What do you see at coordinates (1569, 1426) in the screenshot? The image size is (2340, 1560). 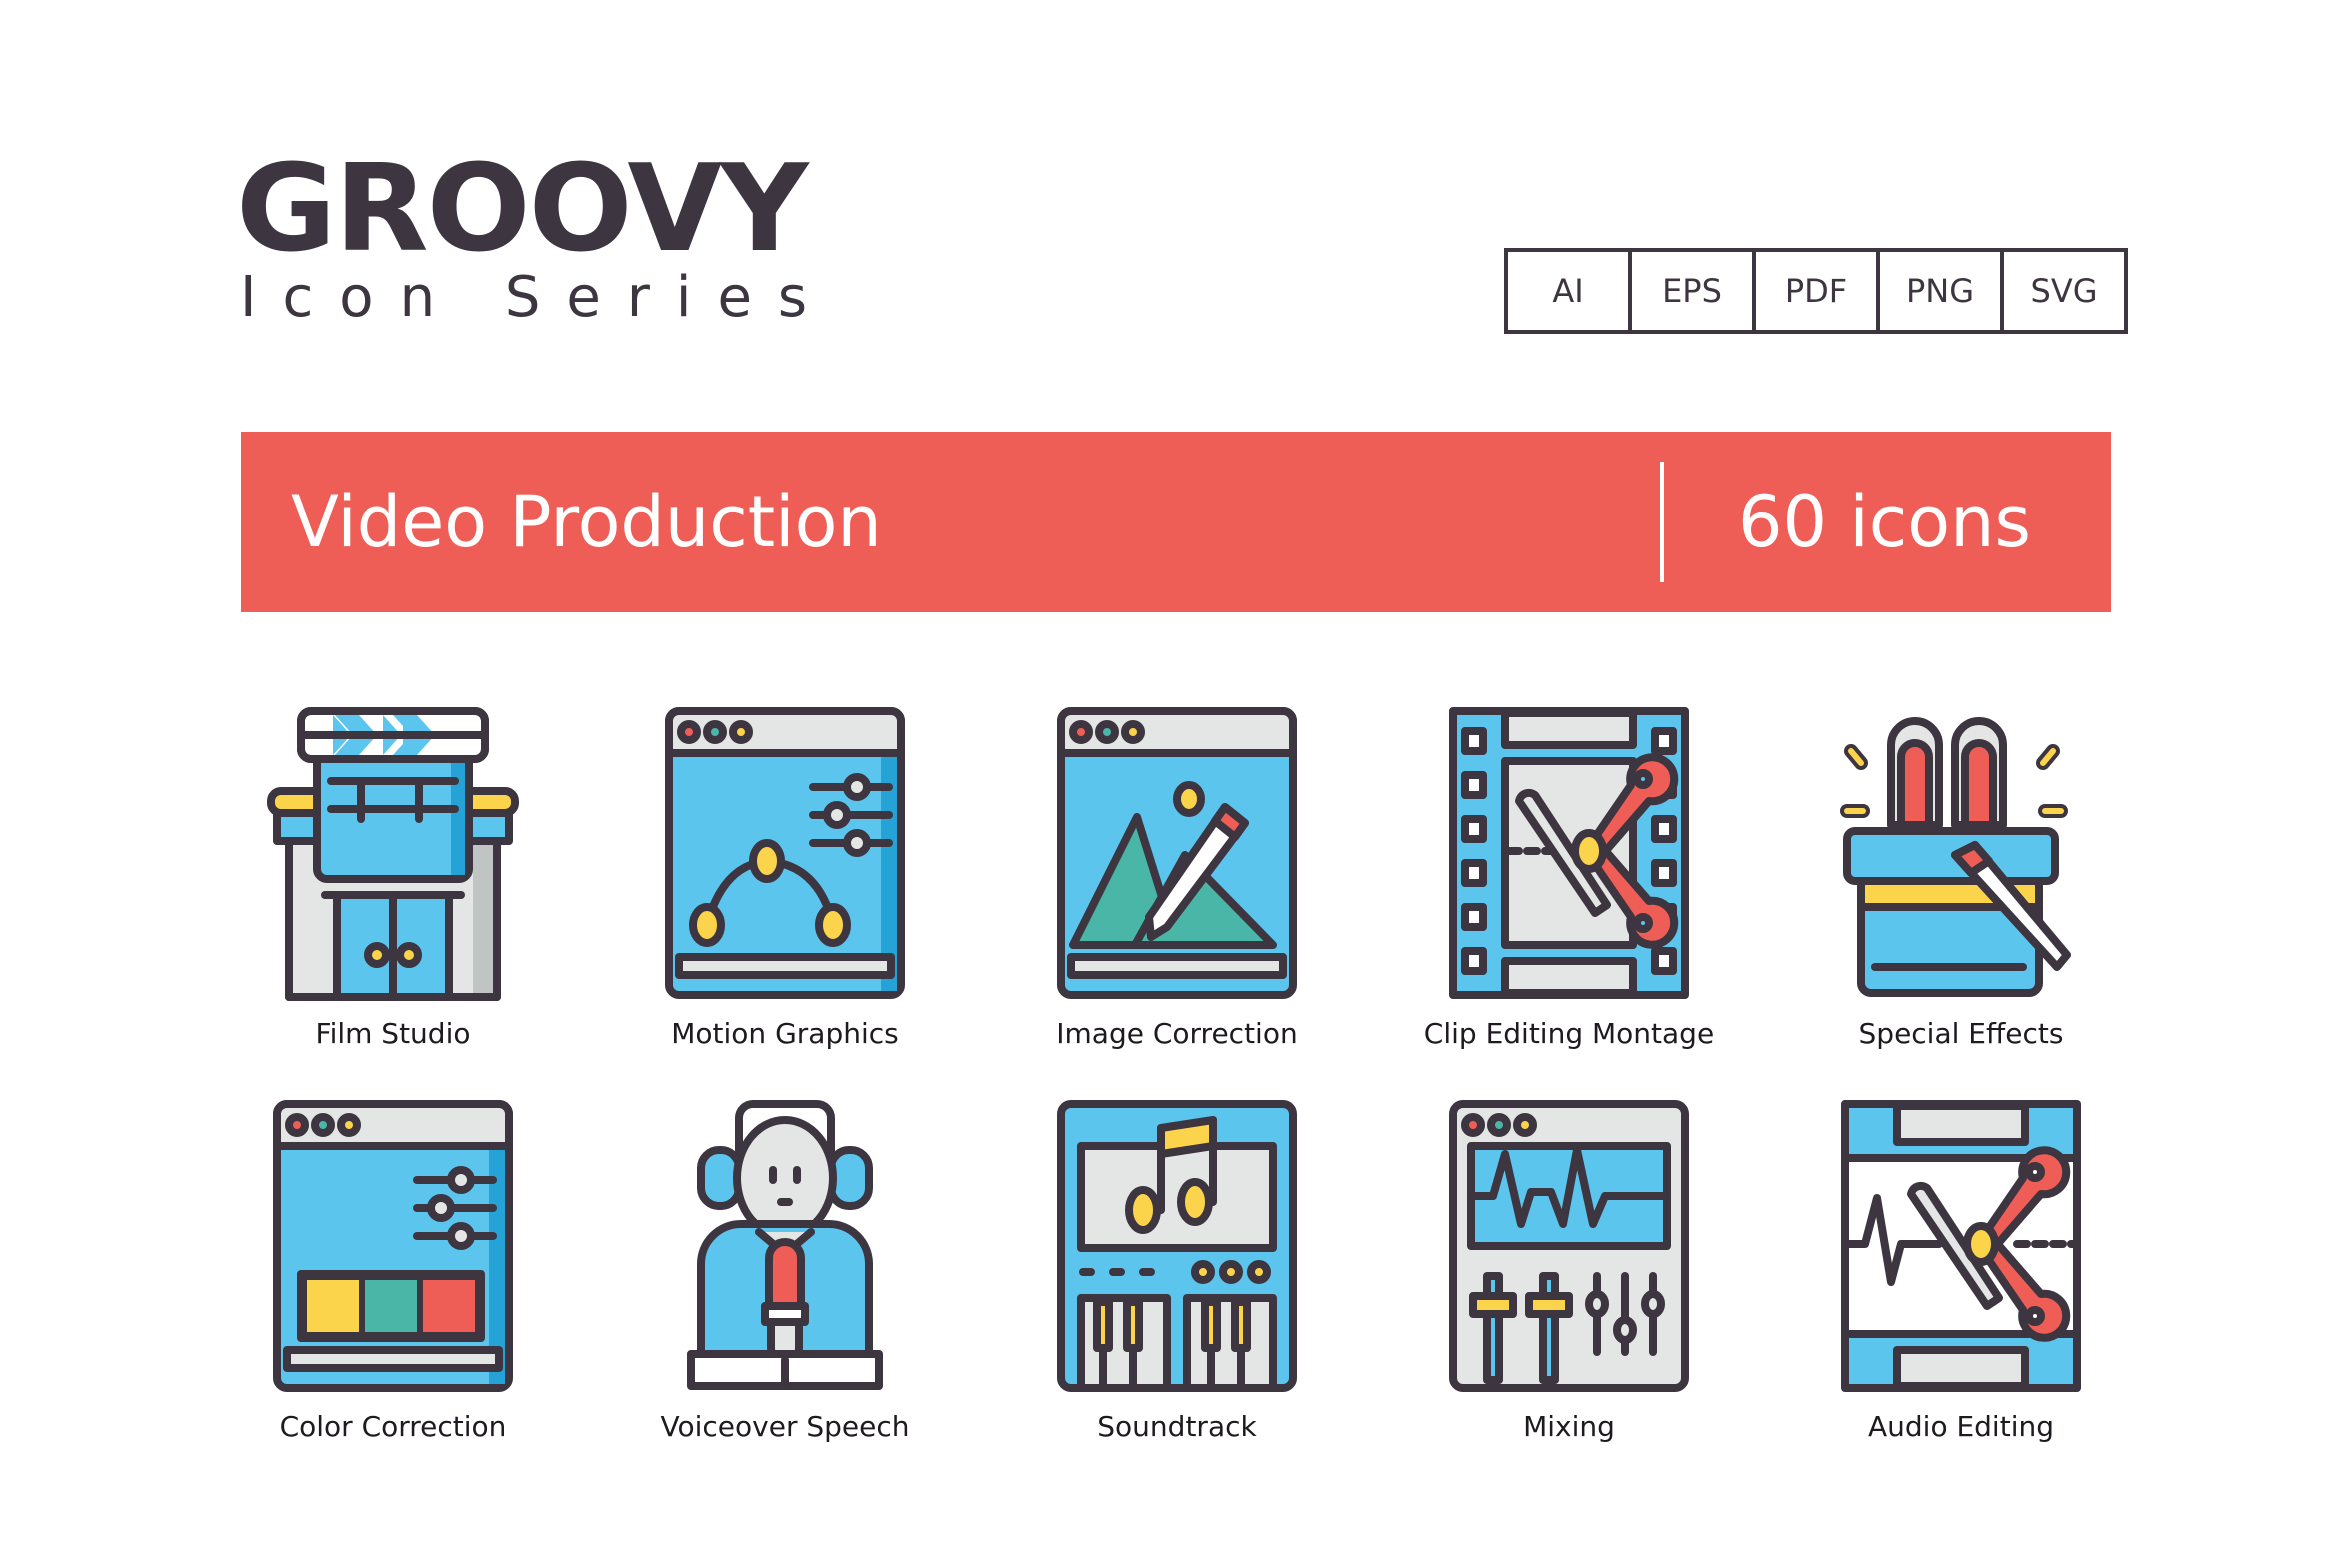 I see `icon-label: Mixing` at bounding box center [1569, 1426].